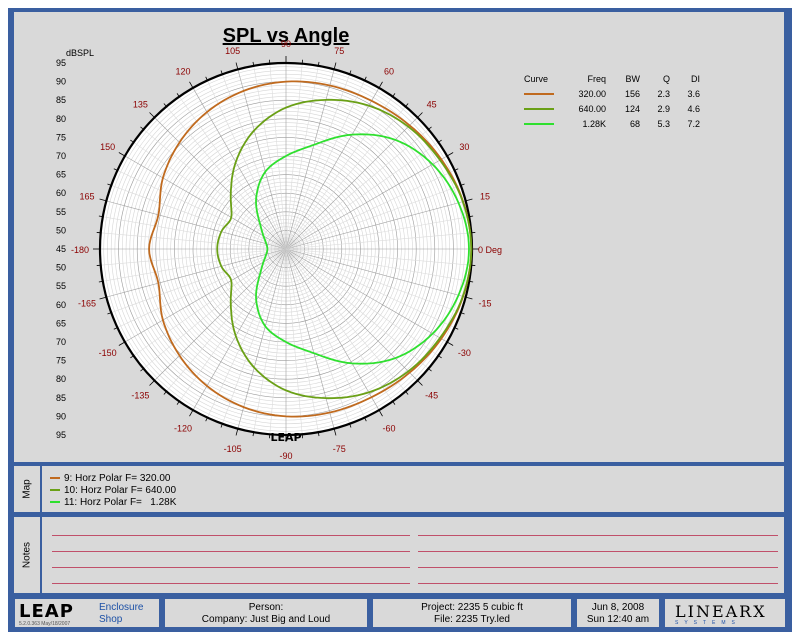  Describe the element at coordinates (120, 490) in the screenshot. I see `map-entry-label: 10: Horz Polar F= 640.00` at that location.